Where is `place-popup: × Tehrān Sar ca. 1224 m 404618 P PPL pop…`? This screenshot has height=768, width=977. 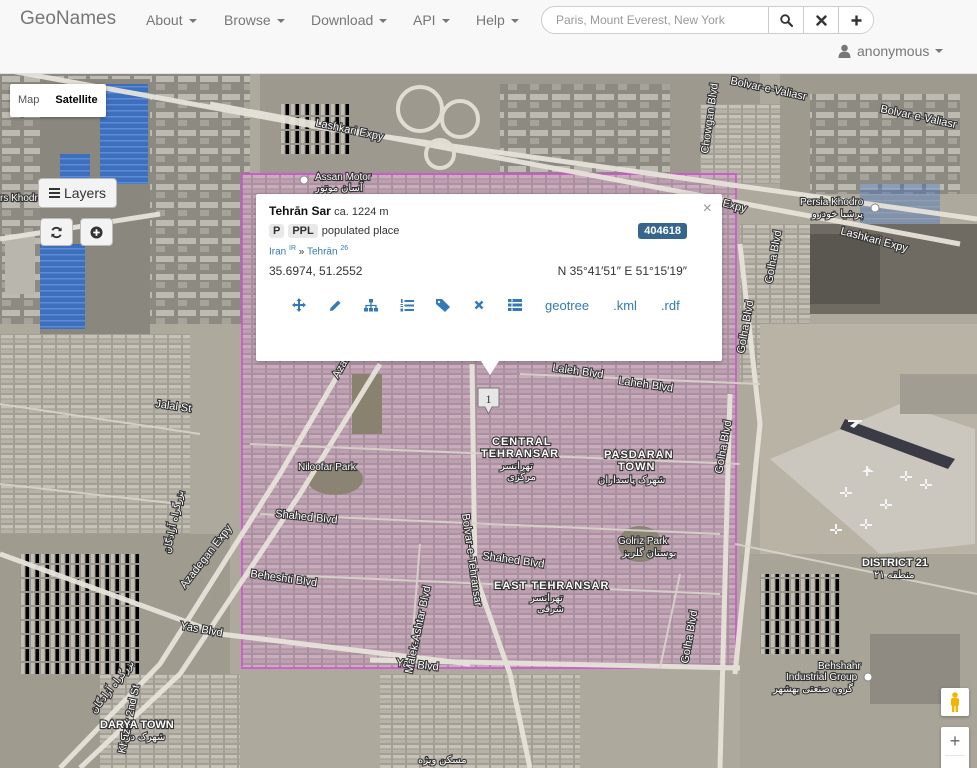
place-popup: × Tehrān Sar ca. 1224 m 404618 P PPL pop… is located at coordinates (489, 284).